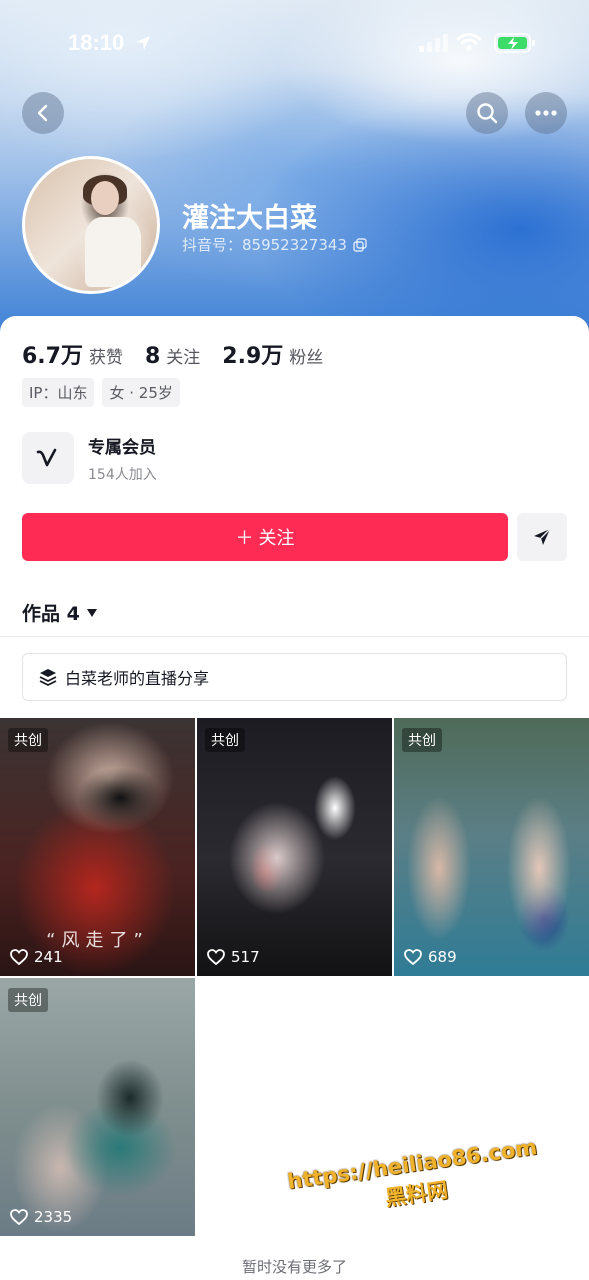 The height and width of the screenshot is (1280, 589). I want to click on membership-title: 专属会员, so click(122, 447).